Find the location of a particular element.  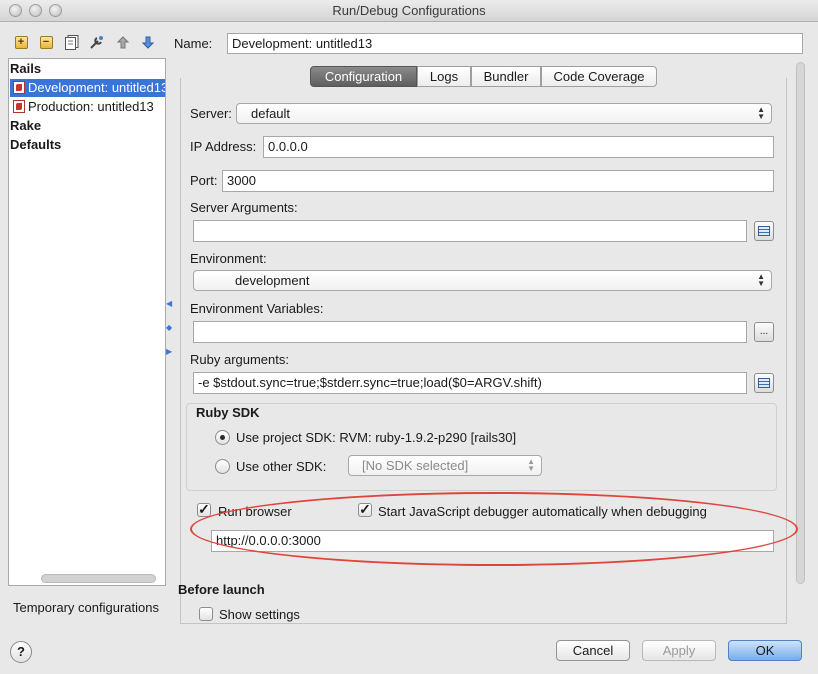

show-settings-checkbox is located at coordinates (206, 614).